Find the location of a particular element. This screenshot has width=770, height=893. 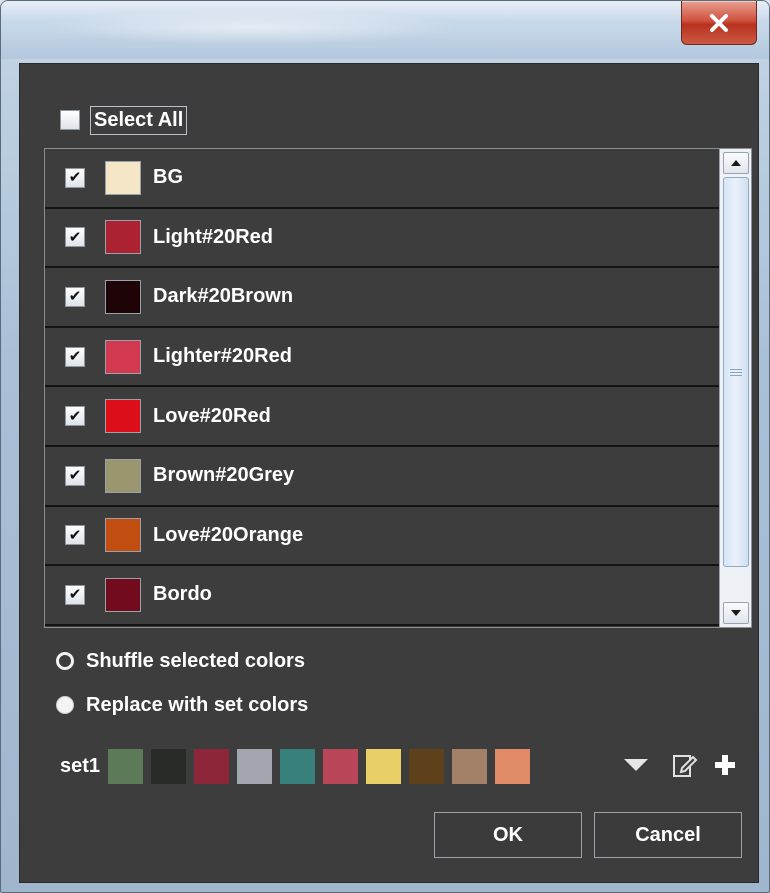

scrollbar-thumb is located at coordinates (736, 372).